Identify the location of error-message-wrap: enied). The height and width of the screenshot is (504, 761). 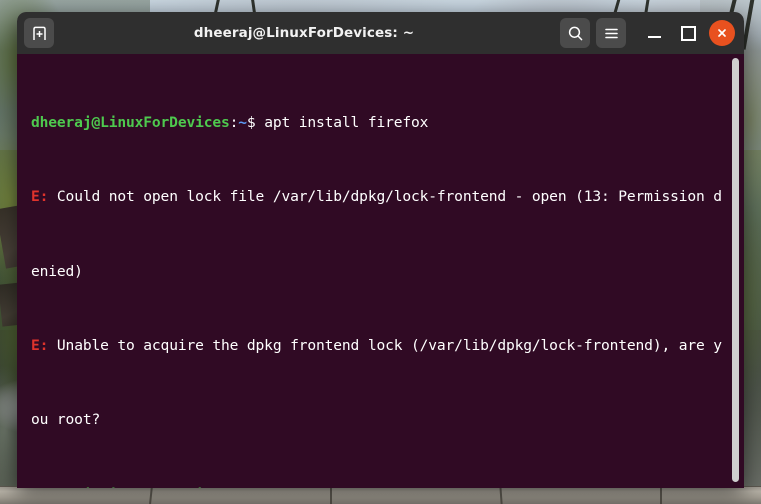
(57, 271).